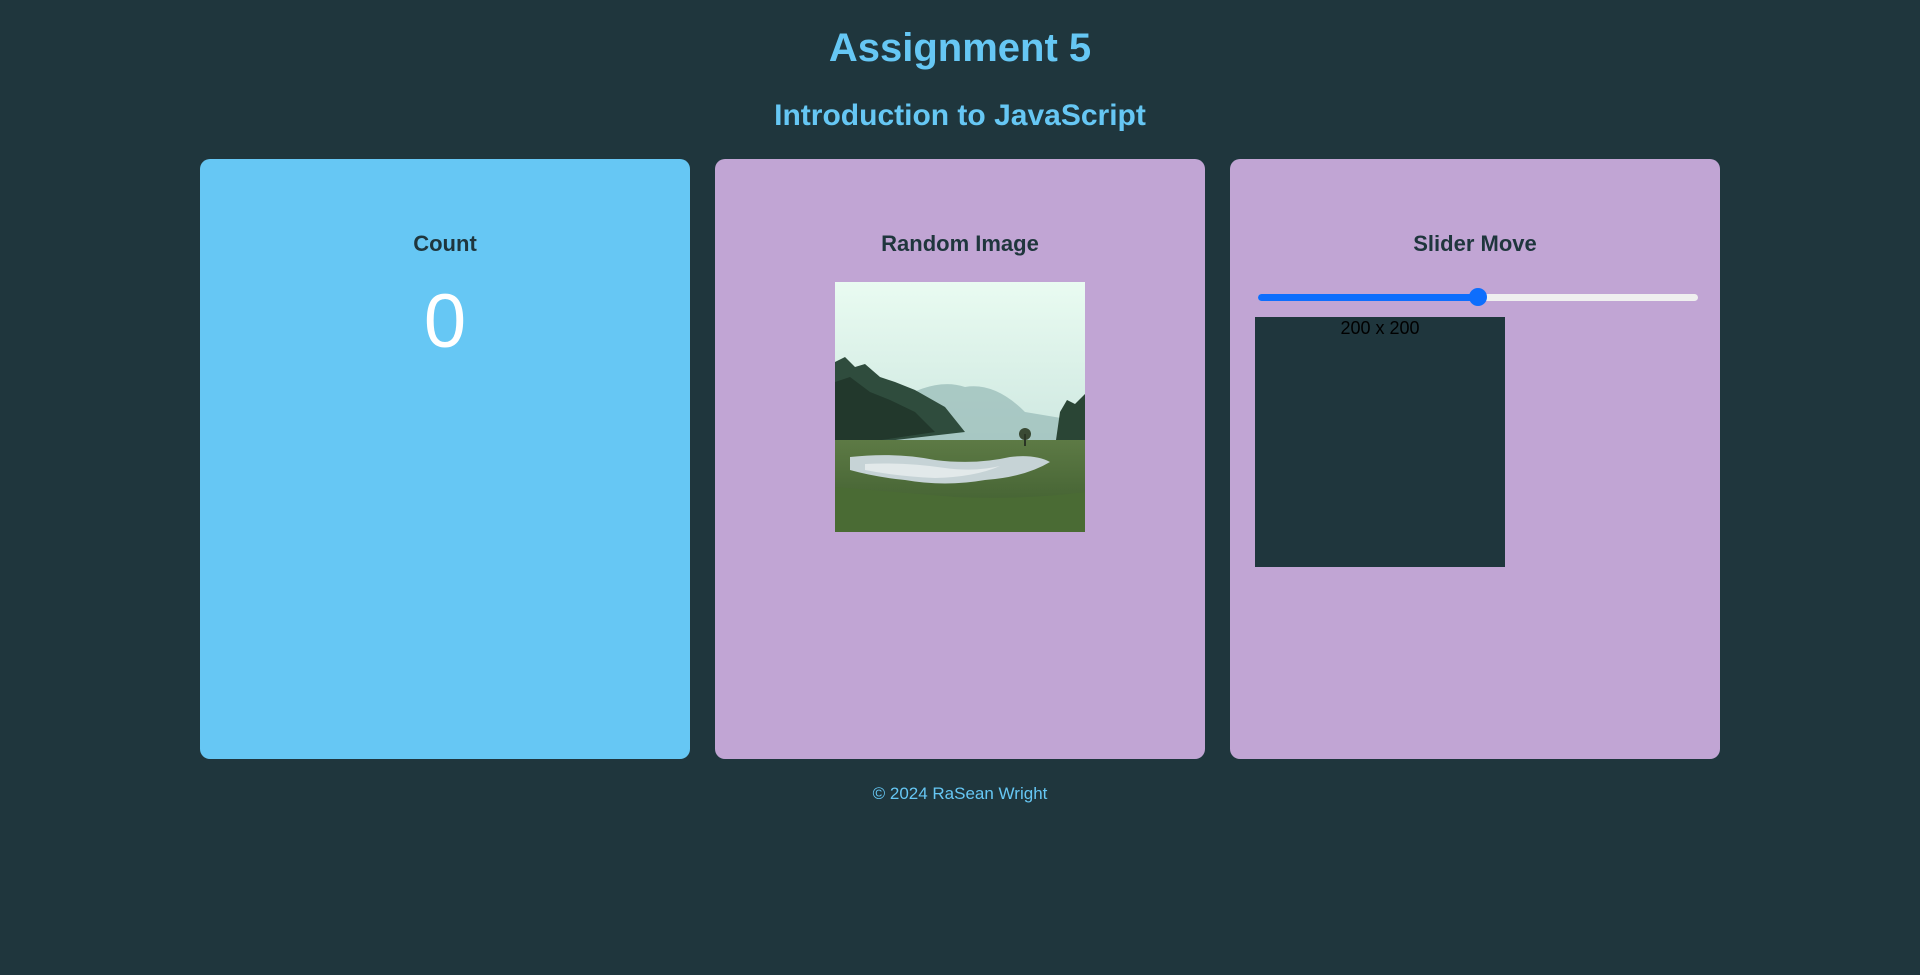 Image resolution: width=1920 pixels, height=975 pixels. What do you see at coordinates (1380, 442) in the screenshot?
I see `resizable-box: 200 x 200` at bounding box center [1380, 442].